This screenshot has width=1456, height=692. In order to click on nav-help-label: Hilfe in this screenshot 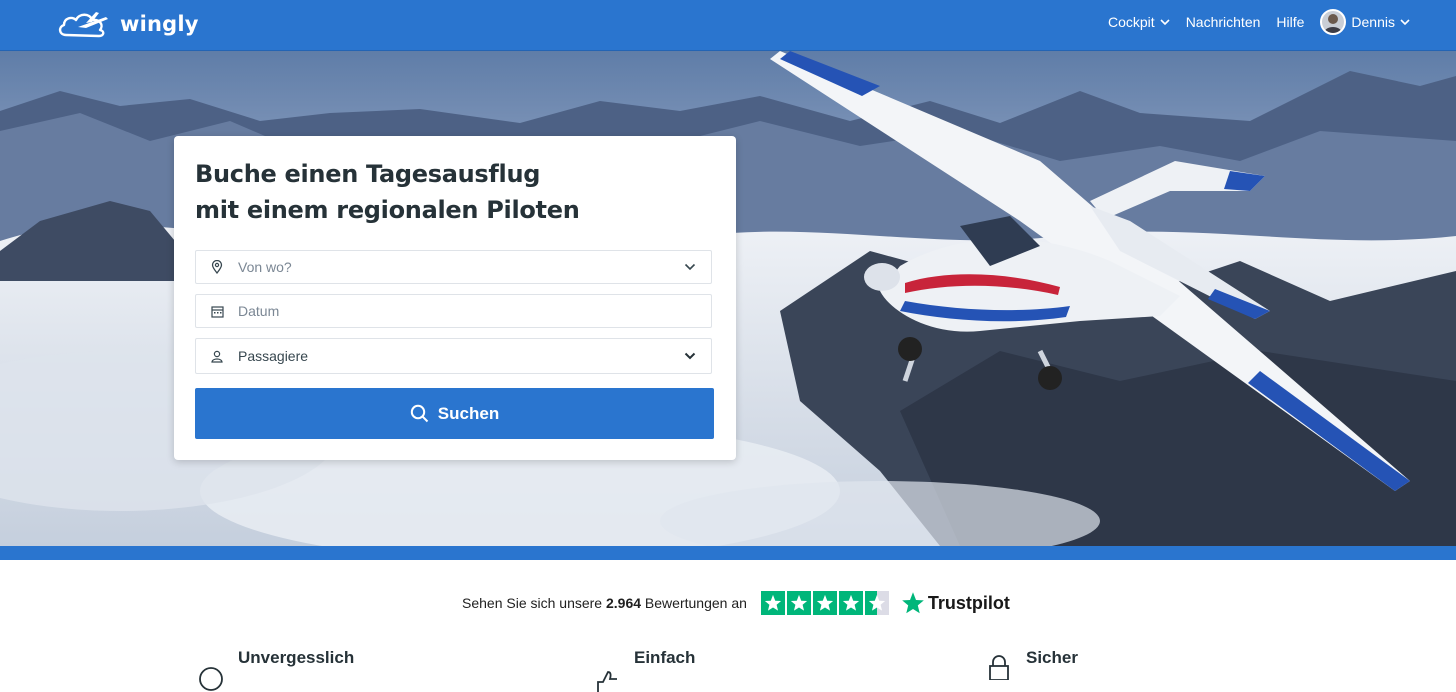, I will do `click(1290, 22)`.